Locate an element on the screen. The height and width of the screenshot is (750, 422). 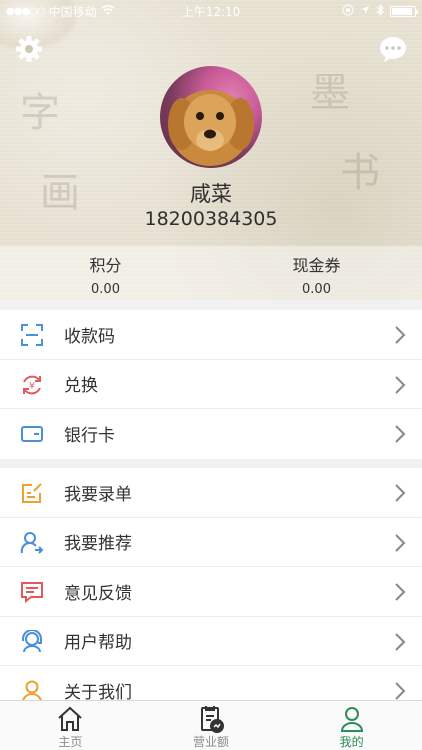
menu-item-bank-card: 银行卡 is located at coordinates (211, 434).